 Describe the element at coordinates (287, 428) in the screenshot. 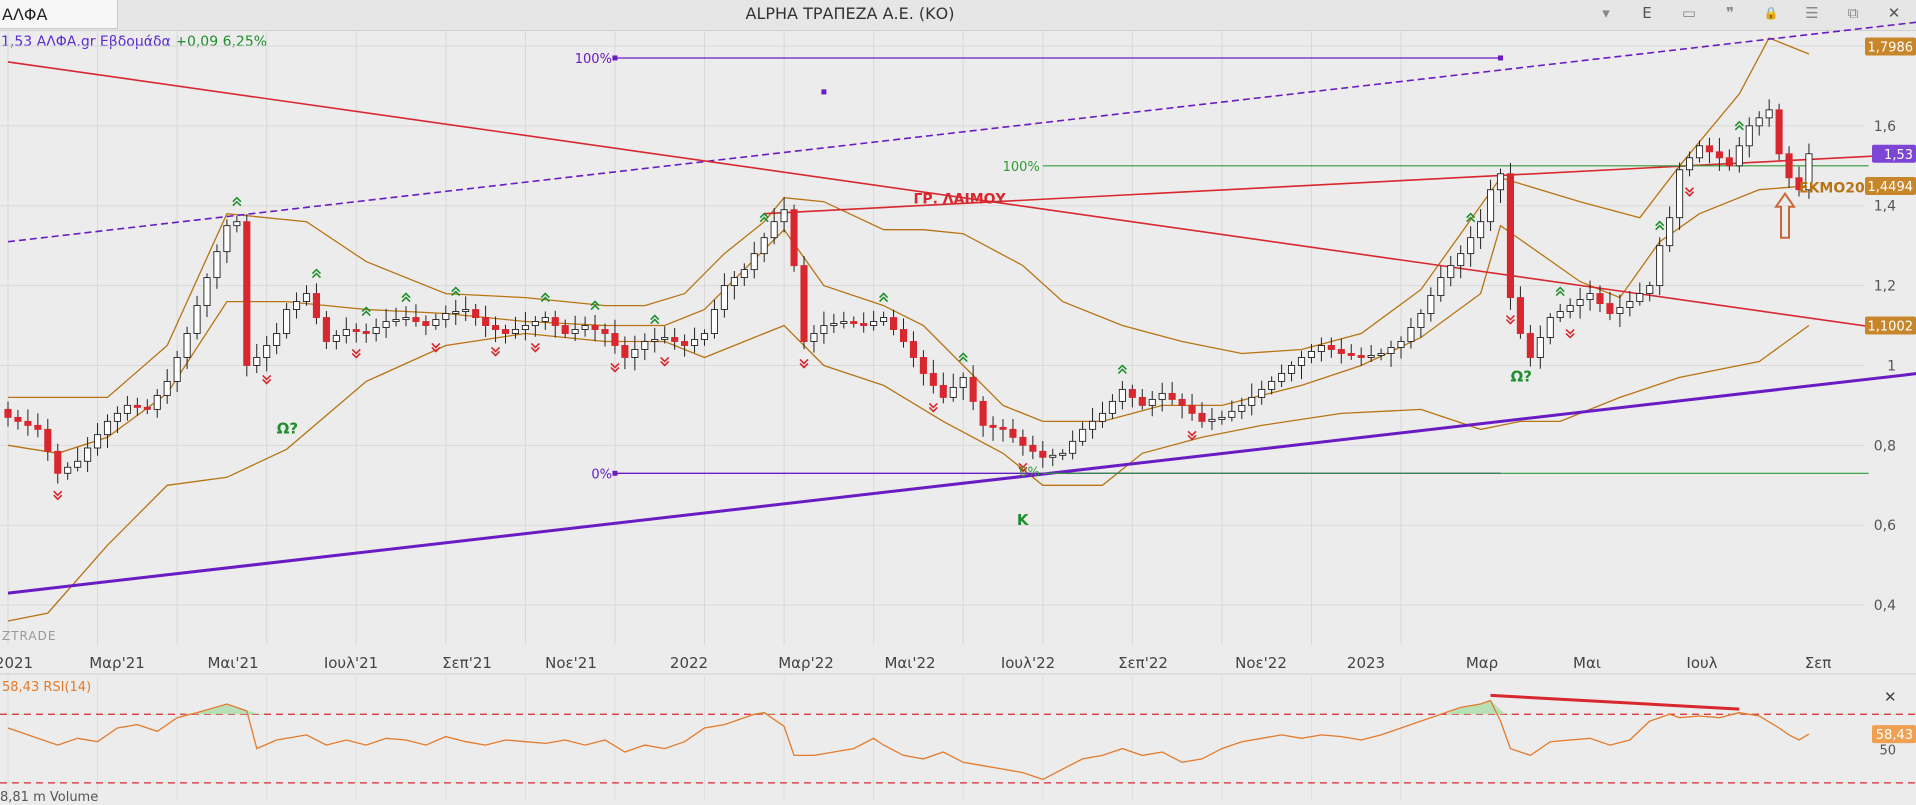

I see `omega-label: Ω?` at that location.